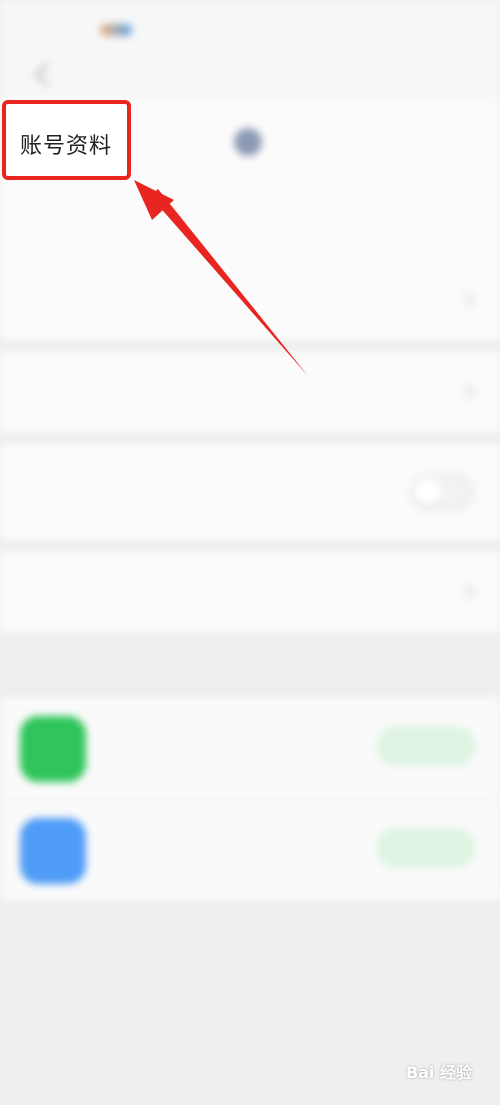 The image size is (500, 1105). What do you see at coordinates (221, 278) in the screenshot?
I see `pointer-arrow-icon` at bounding box center [221, 278].